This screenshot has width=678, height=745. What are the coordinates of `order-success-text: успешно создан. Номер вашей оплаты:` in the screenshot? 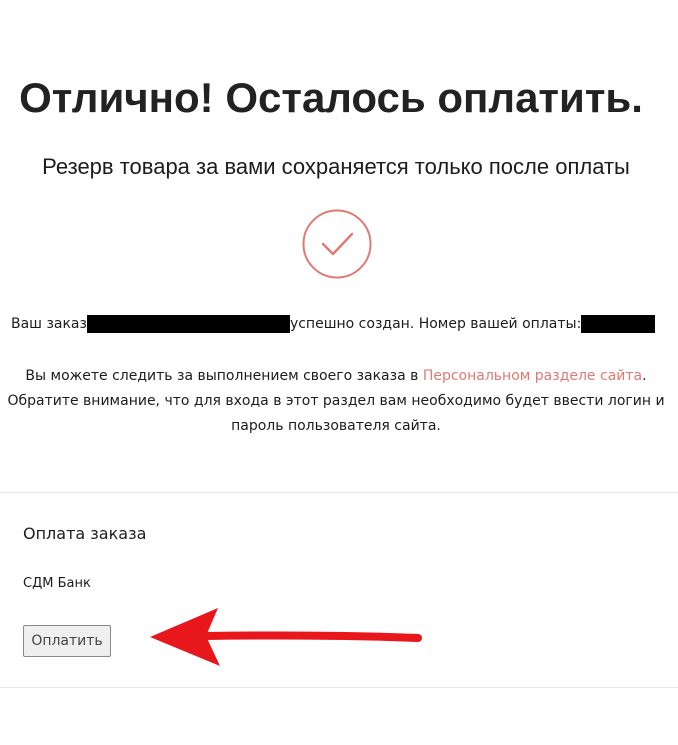 It's located at (435, 324).